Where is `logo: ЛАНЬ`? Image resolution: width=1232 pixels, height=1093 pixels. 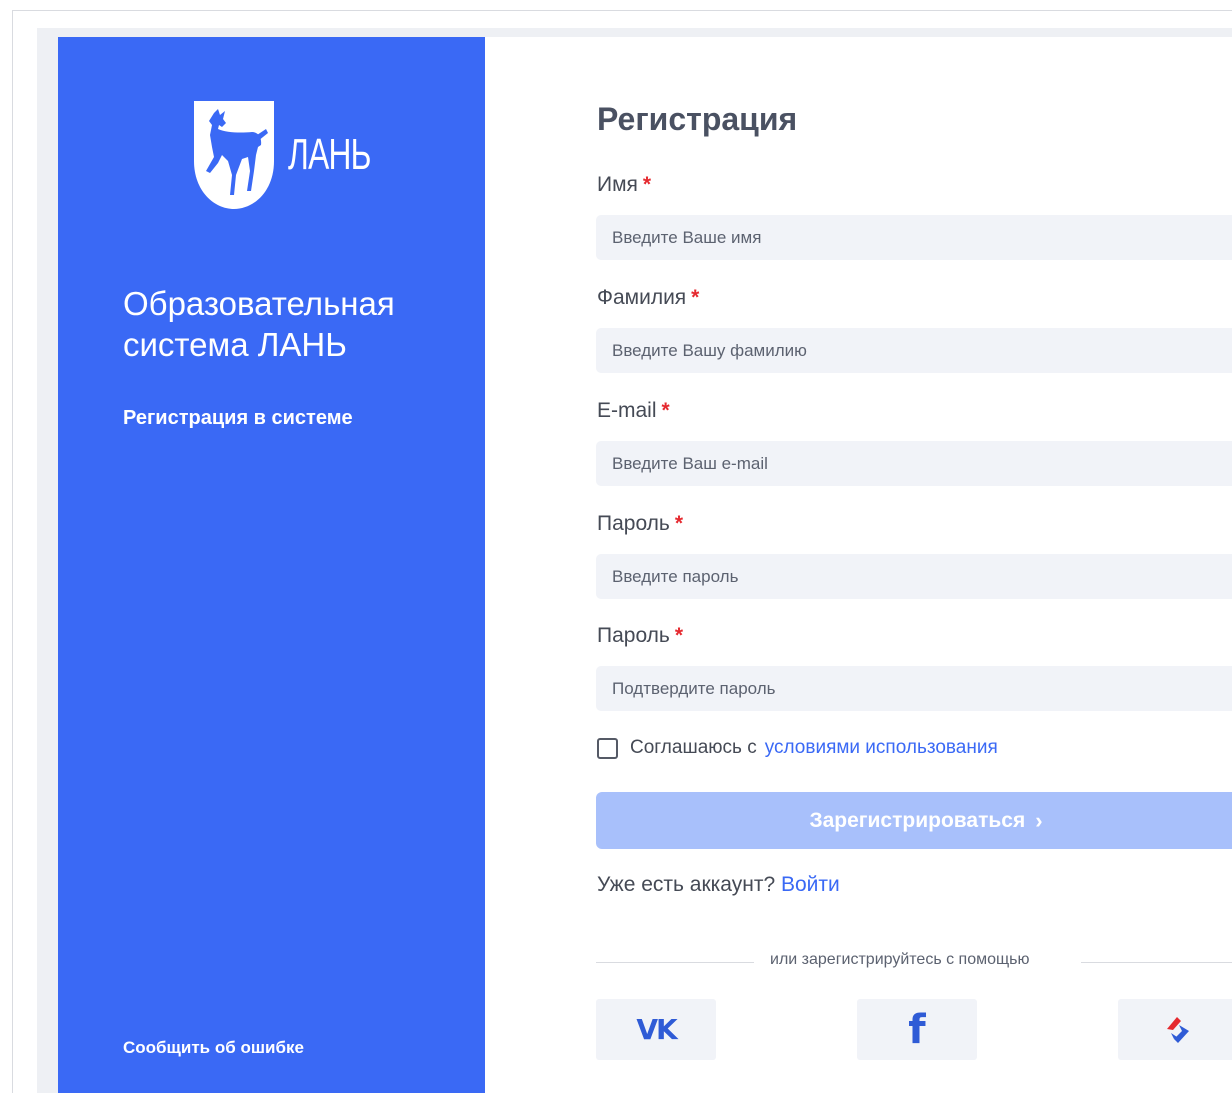 logo: ЛАНЬ is located at coordinates (297, 155).